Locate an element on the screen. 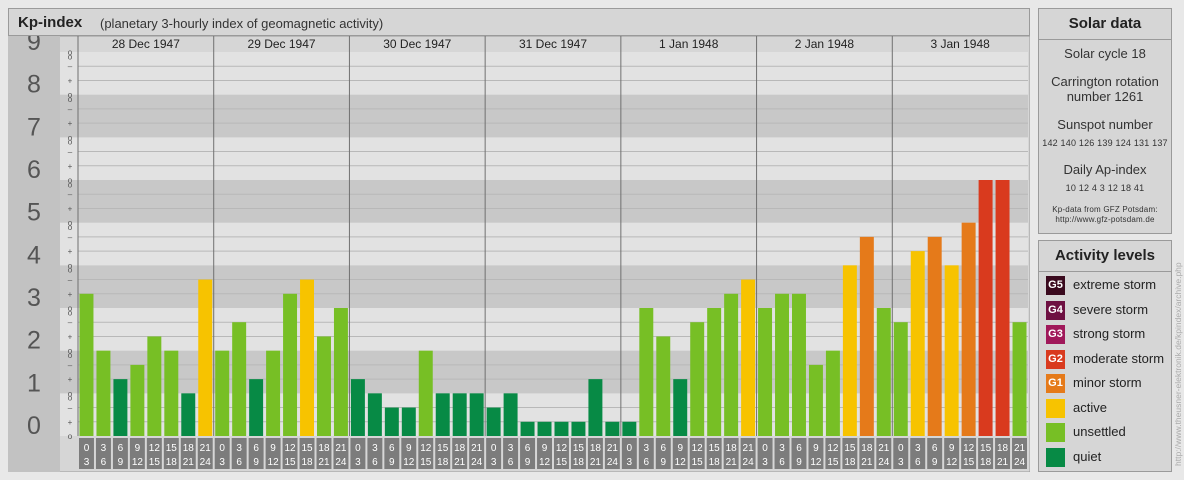 Image resolution: width=1184 pixels, height=480 pixels. solar-cycle: Solar cycle 18 is located at coordinates (1105, 53).